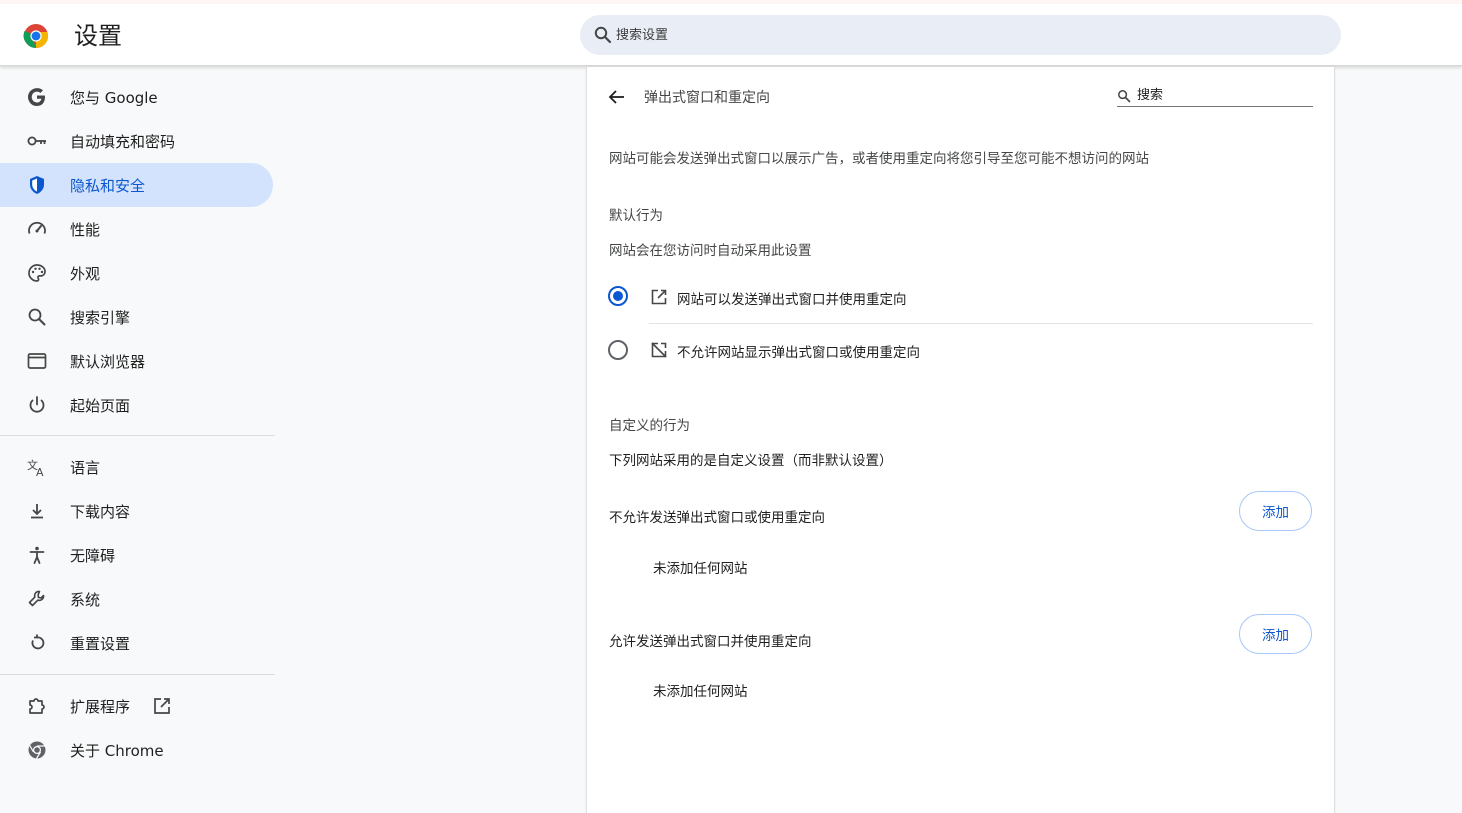  Describe the element at coordinates (36, 598) in the screenshot. I see `wrench-icon` at that location.